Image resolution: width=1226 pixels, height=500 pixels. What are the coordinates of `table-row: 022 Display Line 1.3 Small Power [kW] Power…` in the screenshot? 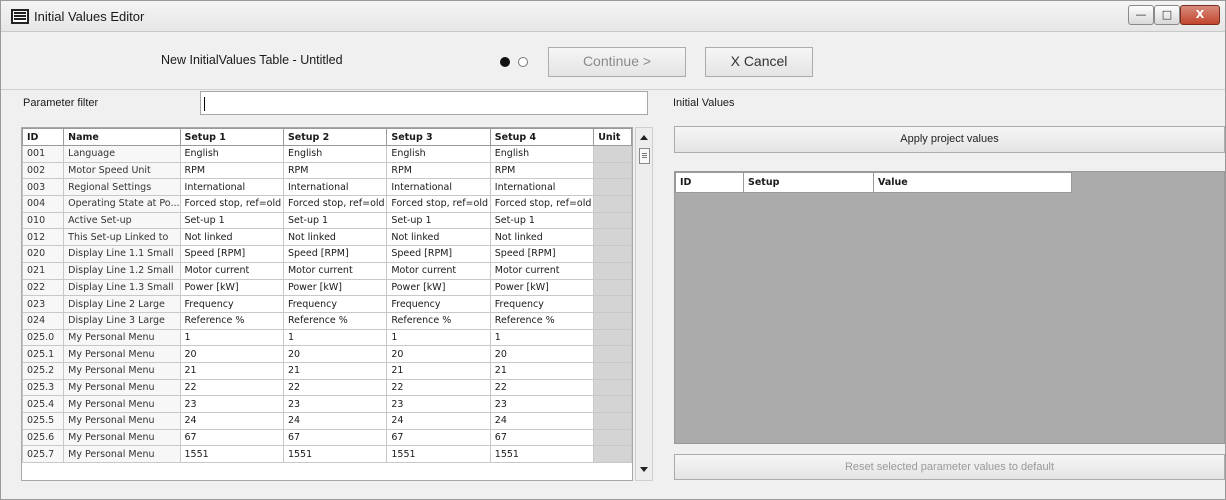 It's located at (327, 287).